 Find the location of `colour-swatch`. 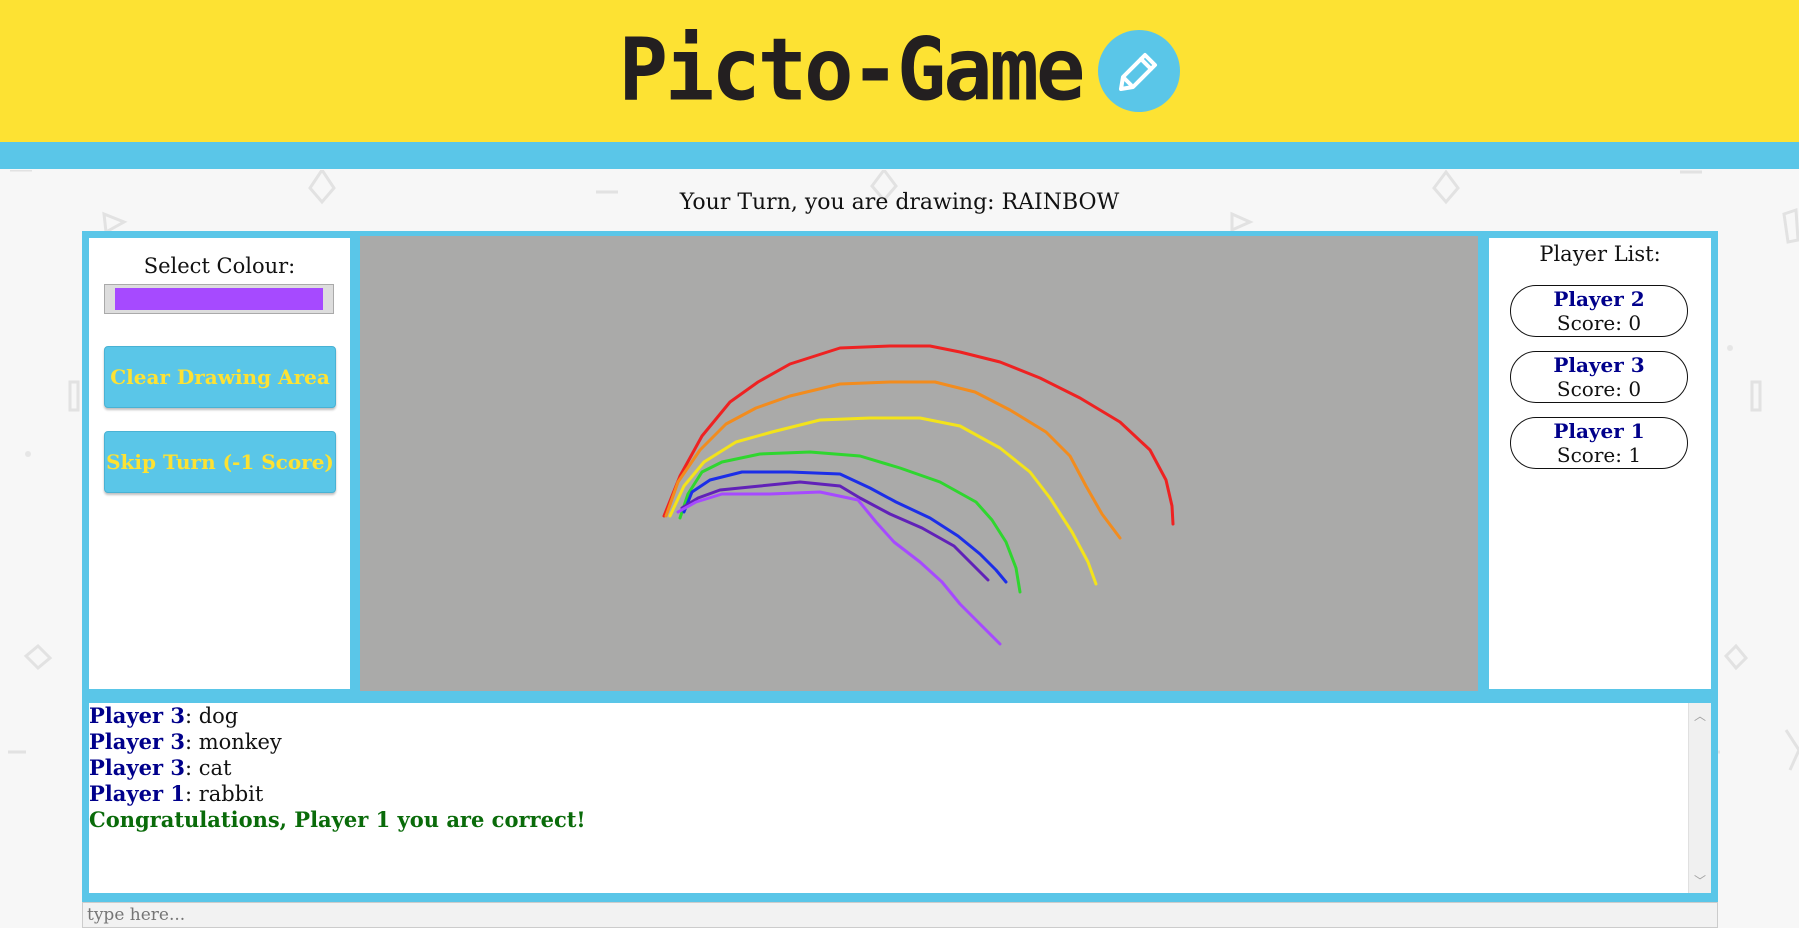

colour-swatch is located at coordinates (219, 299).